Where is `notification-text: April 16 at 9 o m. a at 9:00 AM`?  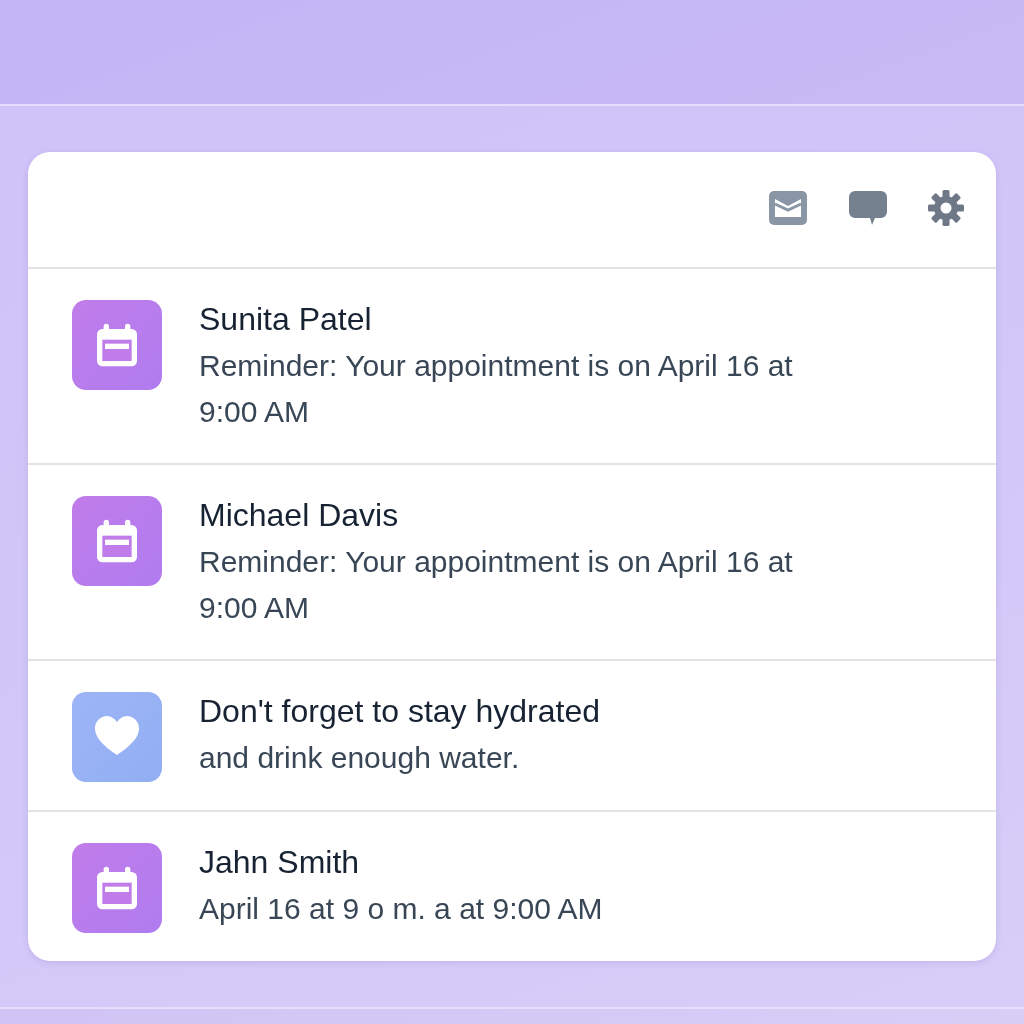 notification-text: April 16 at 9 o m. a at 9:00 AM is located at coordinates (401, 909).